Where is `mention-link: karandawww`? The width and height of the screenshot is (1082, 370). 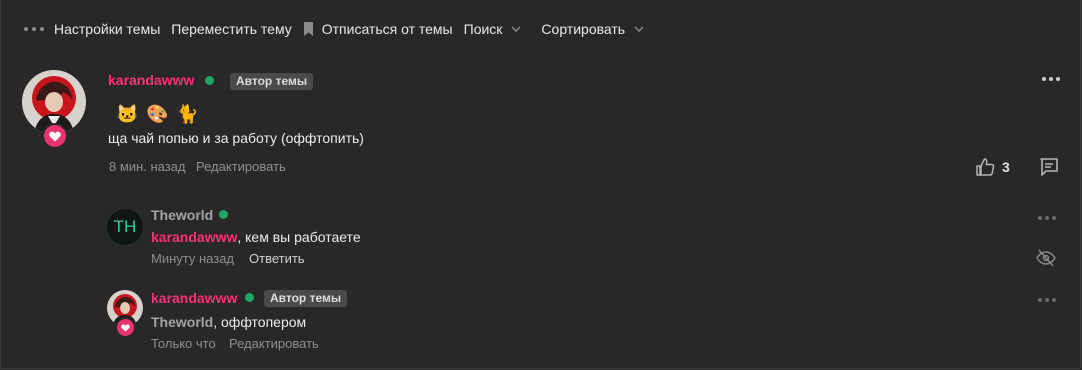
mention-link: karandawww is located at coordinates (194, 237).